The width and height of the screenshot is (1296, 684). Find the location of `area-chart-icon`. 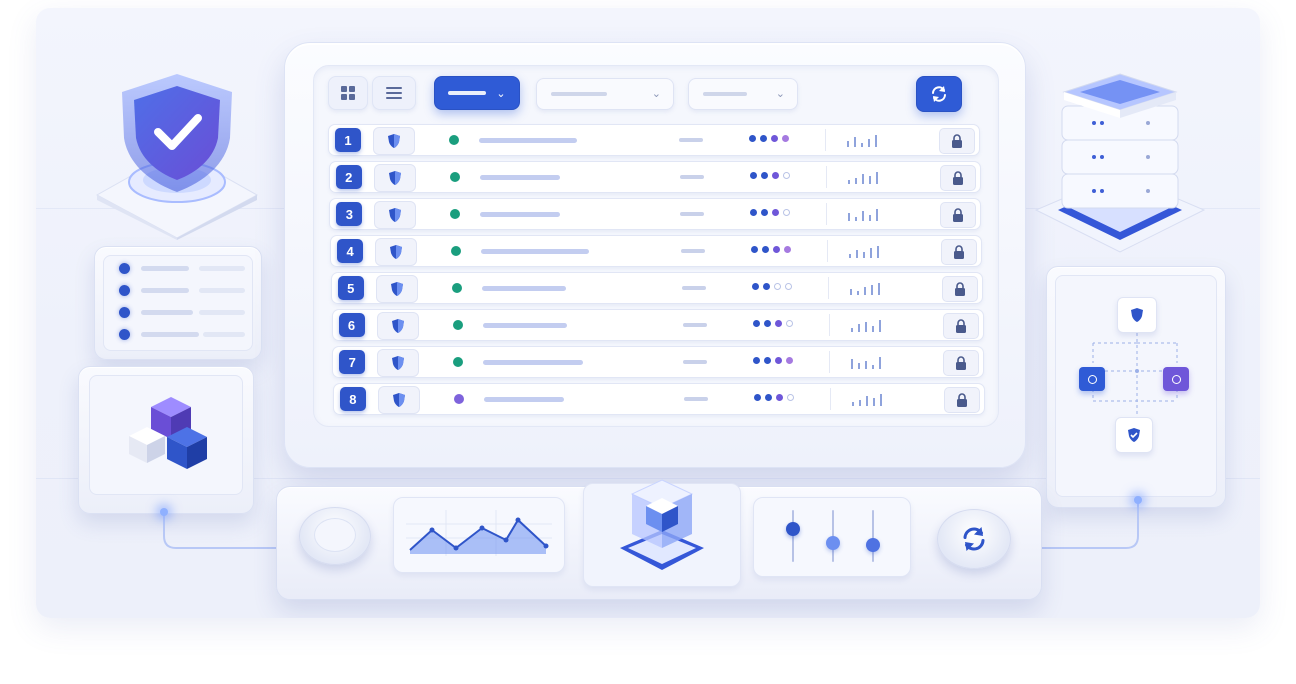

area-chart-icon is located at coordinates (479, 533).